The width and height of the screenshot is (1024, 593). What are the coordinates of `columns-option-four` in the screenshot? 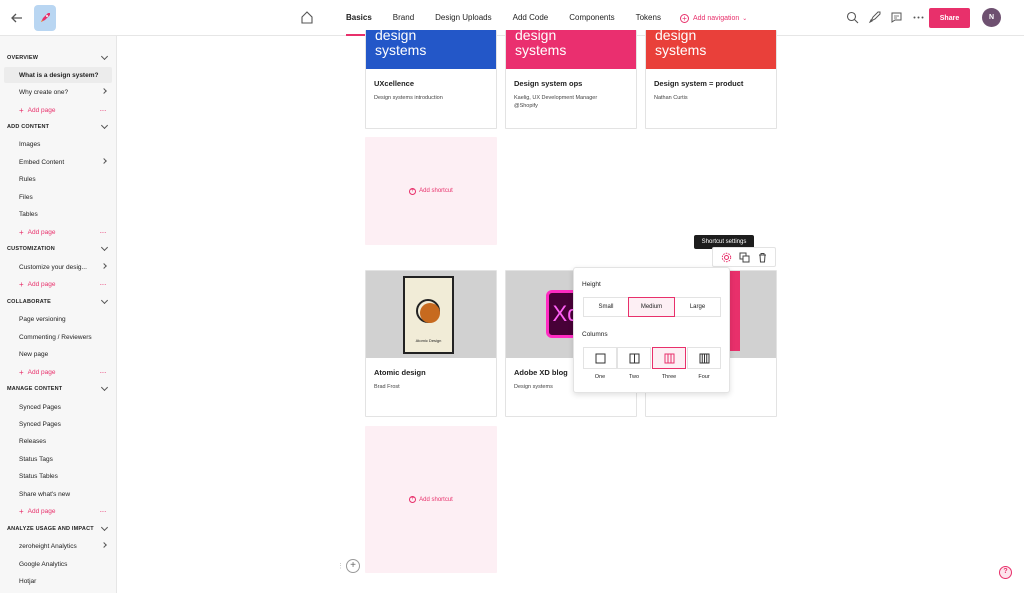 It's located at (704, 358).